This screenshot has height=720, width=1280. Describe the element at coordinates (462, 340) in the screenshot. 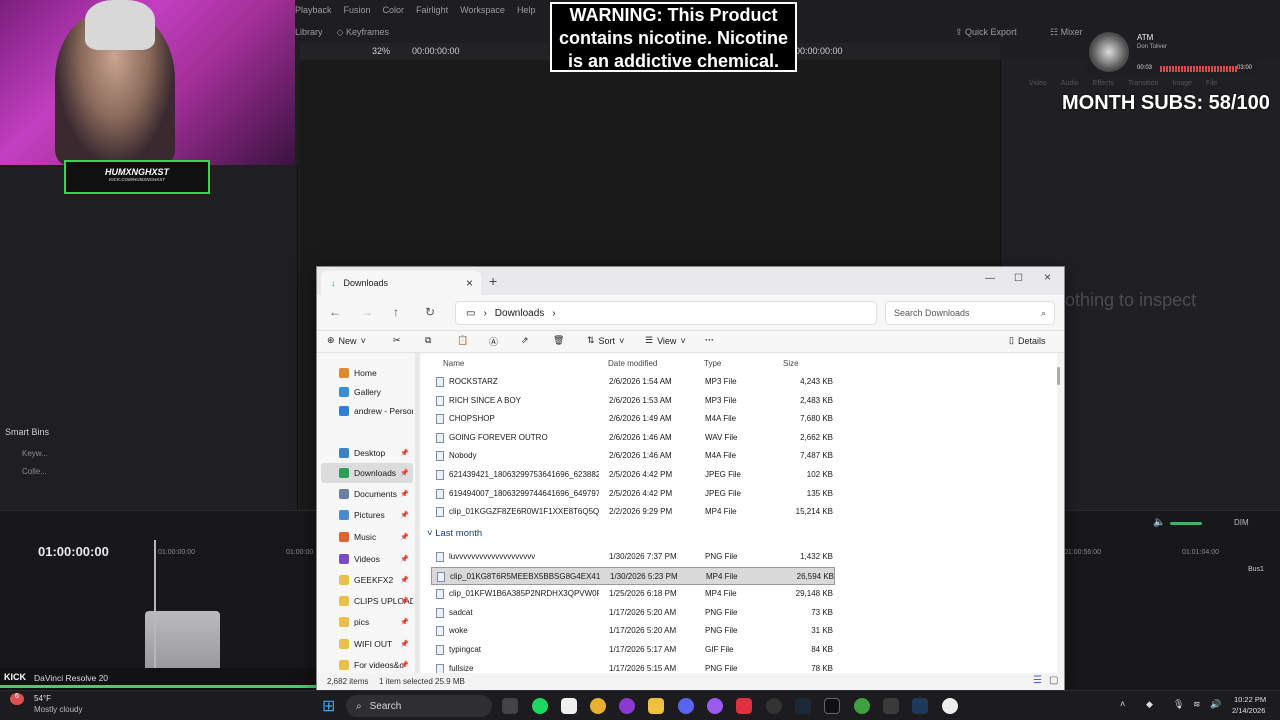

I see `paste-icon: 📋` at that location.